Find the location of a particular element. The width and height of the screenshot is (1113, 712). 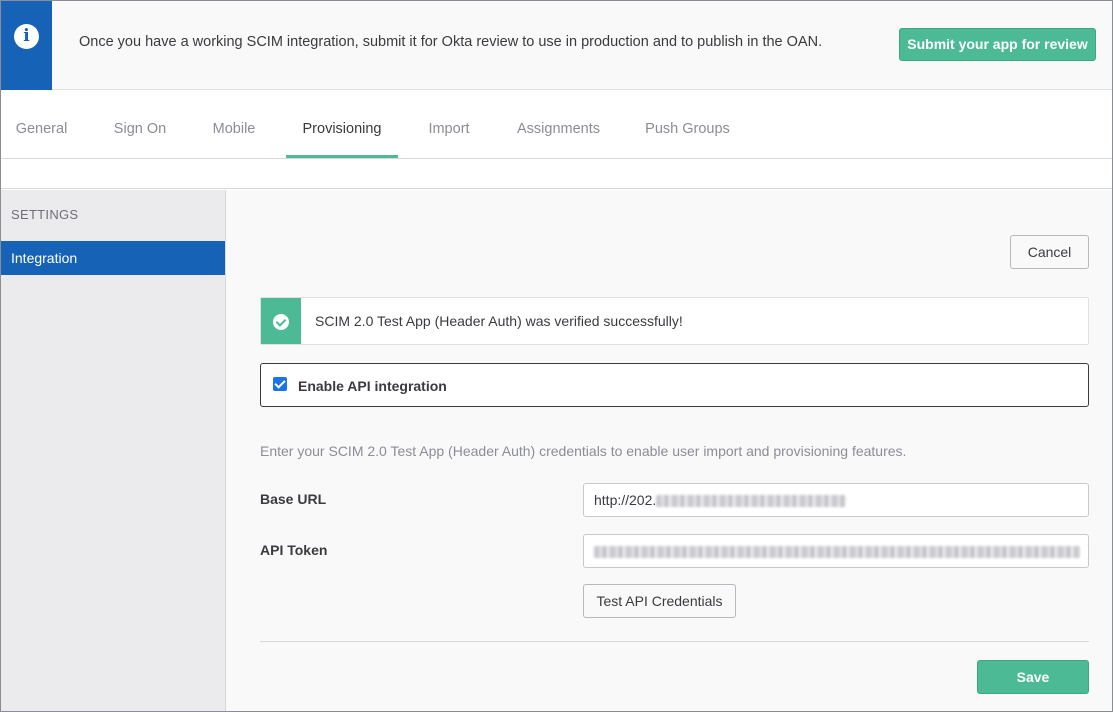

tab-mobile: Mobile is located at coordinates (234, 125).